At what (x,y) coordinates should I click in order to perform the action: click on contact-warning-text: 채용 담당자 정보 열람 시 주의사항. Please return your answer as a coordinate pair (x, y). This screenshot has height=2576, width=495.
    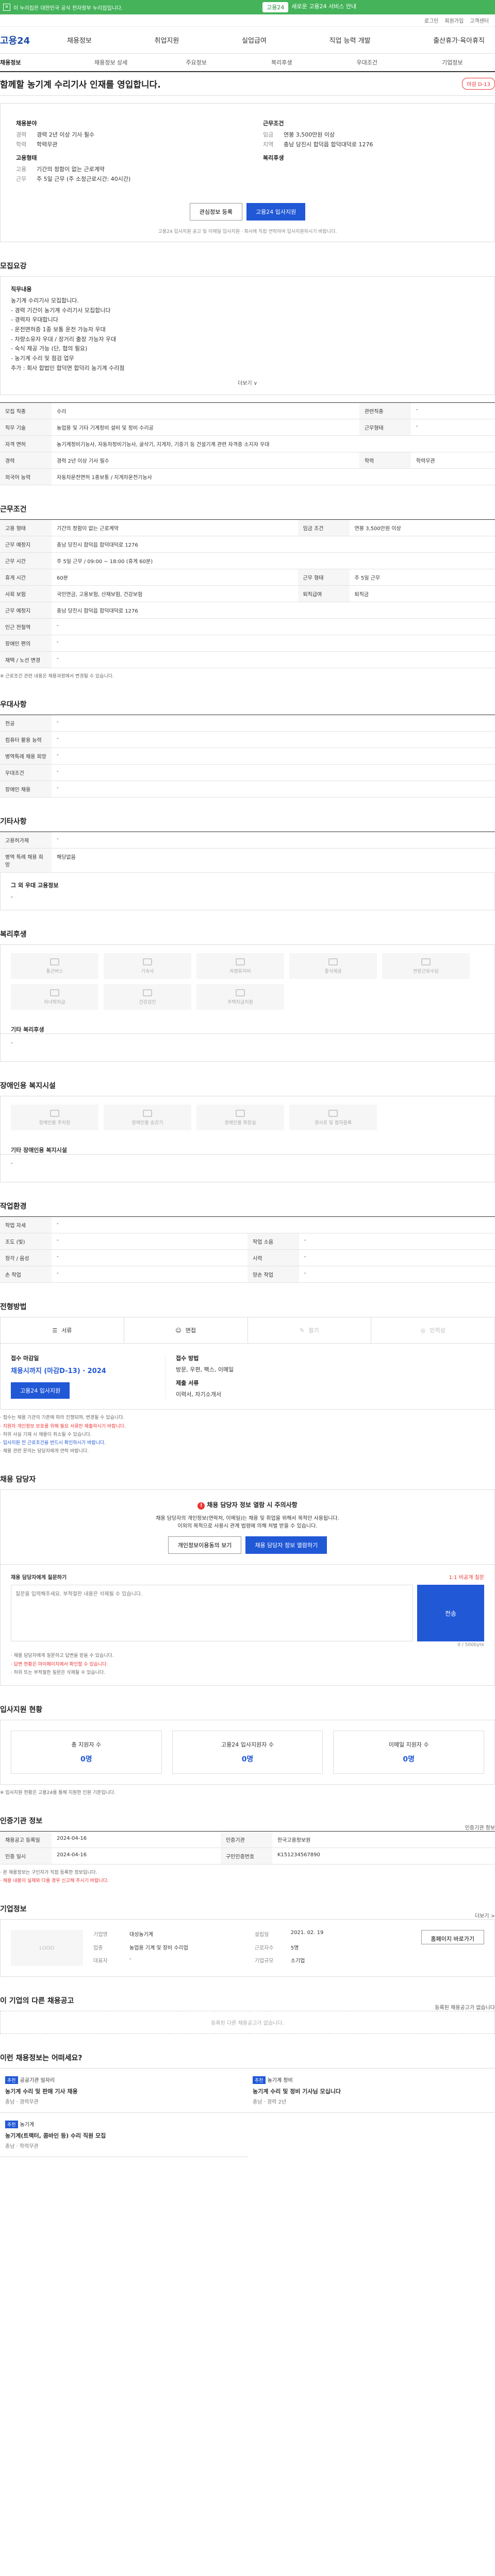
    Looking at the image, I should click on (252, 1505).